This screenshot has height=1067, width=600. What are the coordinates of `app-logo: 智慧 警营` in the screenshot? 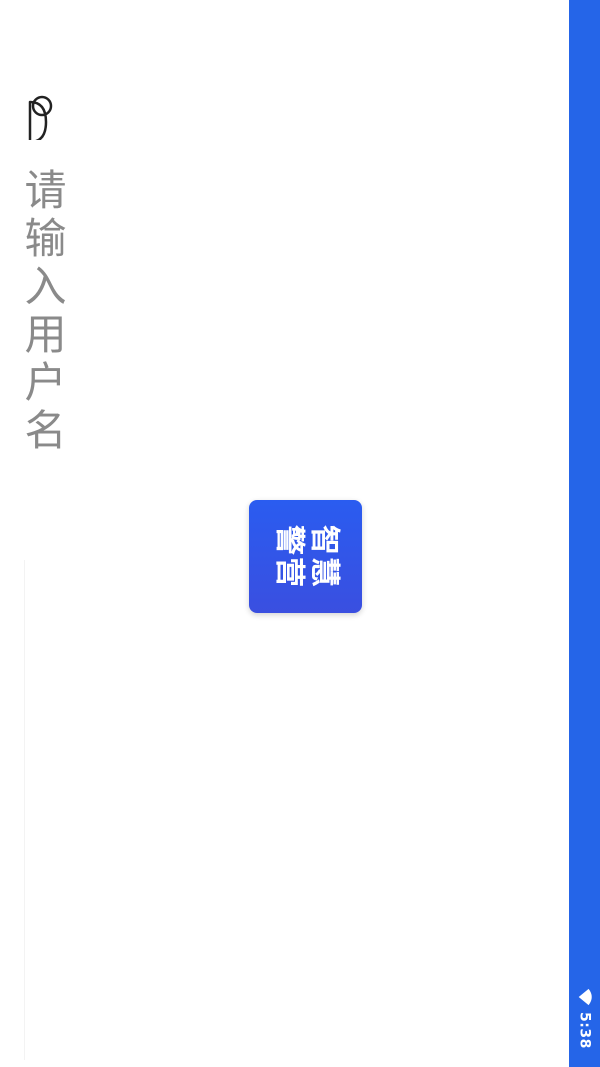 It's located at (305, 556).